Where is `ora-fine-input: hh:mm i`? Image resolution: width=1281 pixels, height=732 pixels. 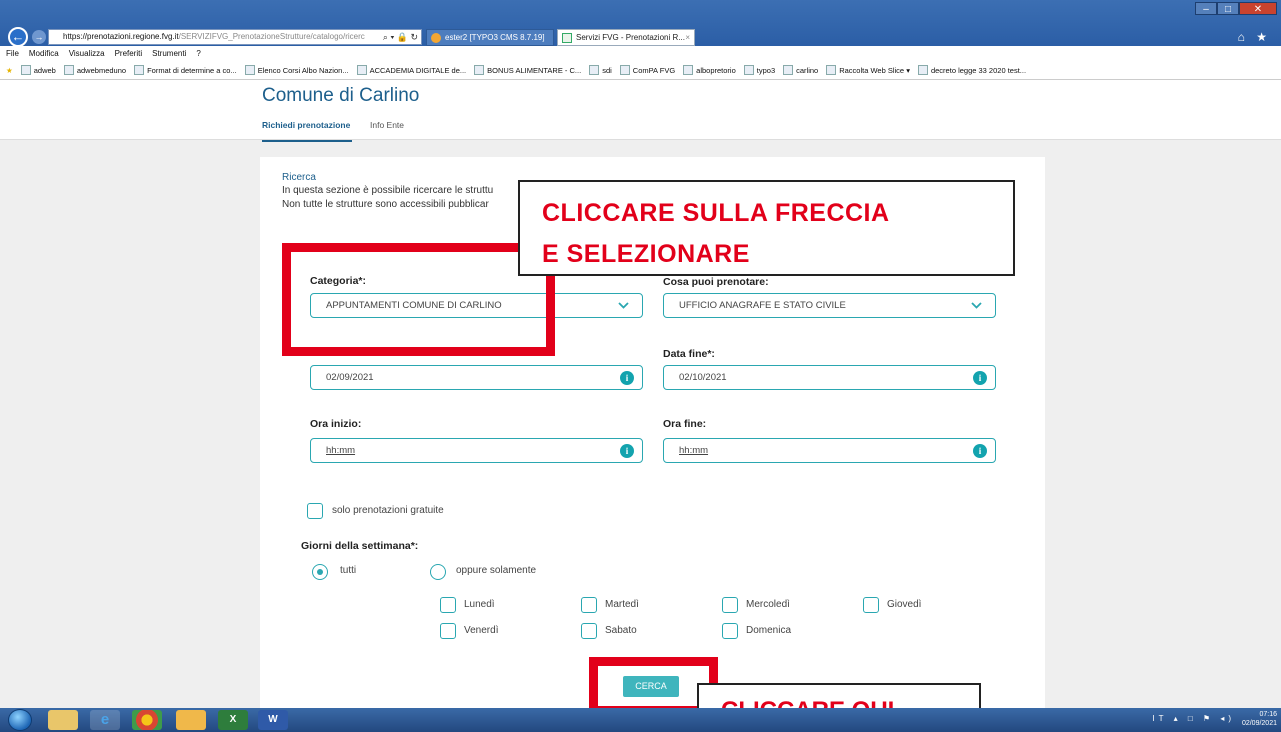 ora-fine-input: hh:mm i is located at coordinates (829, 450).